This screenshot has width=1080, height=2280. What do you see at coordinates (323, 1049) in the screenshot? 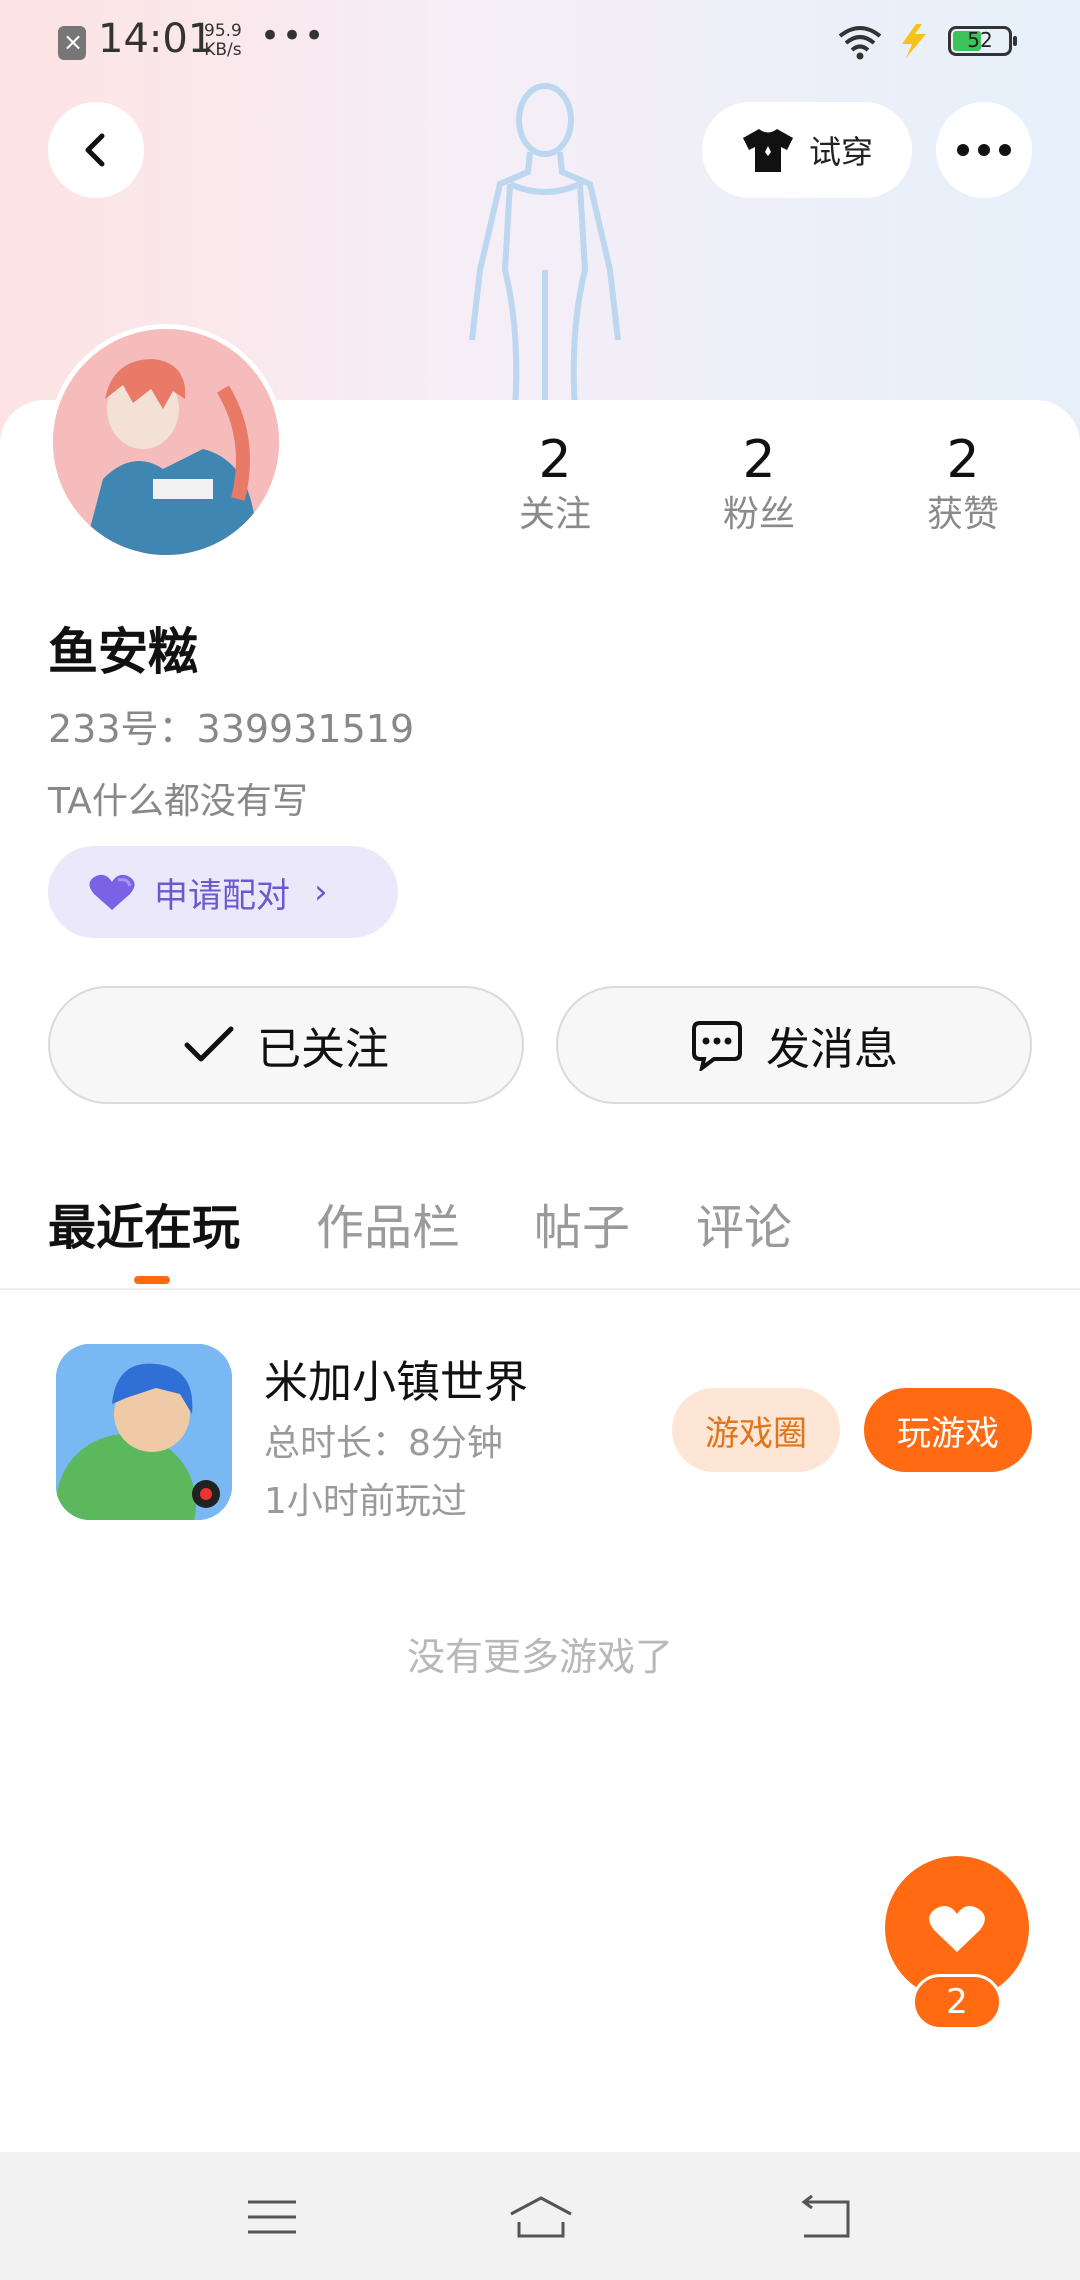
I see `followed-label: 已关注` at bounding box center [323, 1049].